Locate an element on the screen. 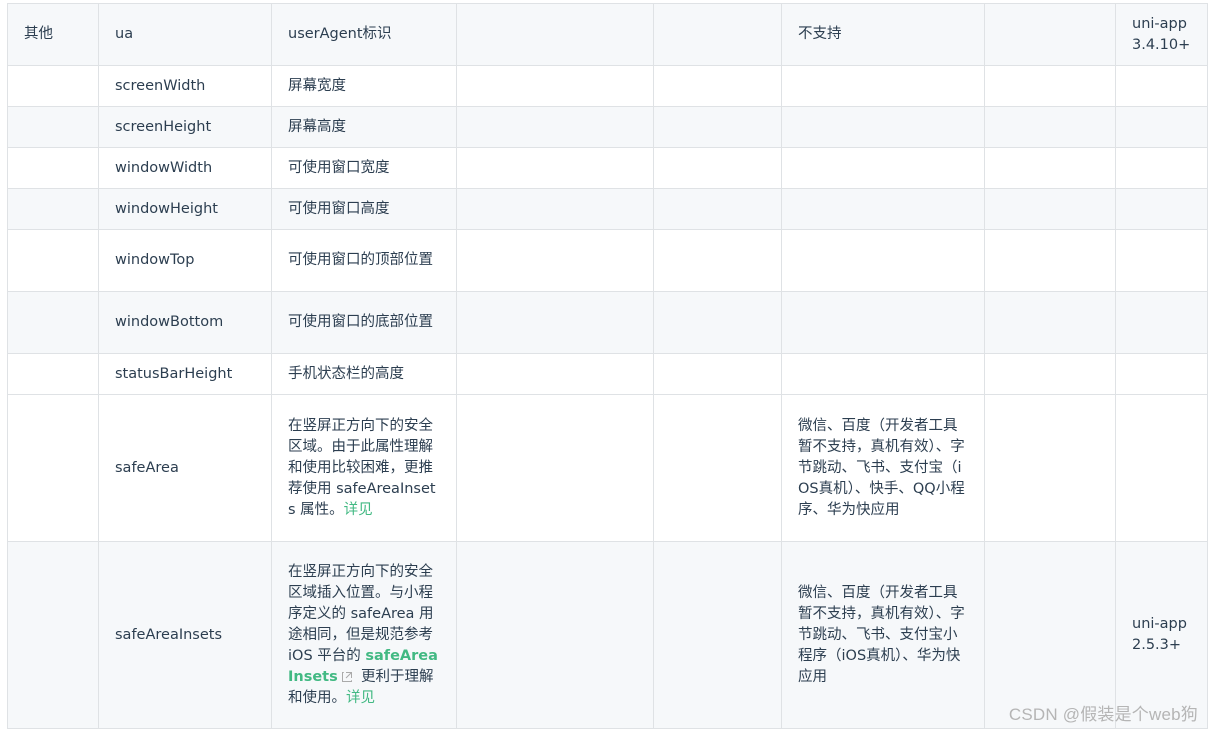 The image size is (1211, 734). description-cell: 可使用窗口的顶部位置 is located at coordinates (364, 260).